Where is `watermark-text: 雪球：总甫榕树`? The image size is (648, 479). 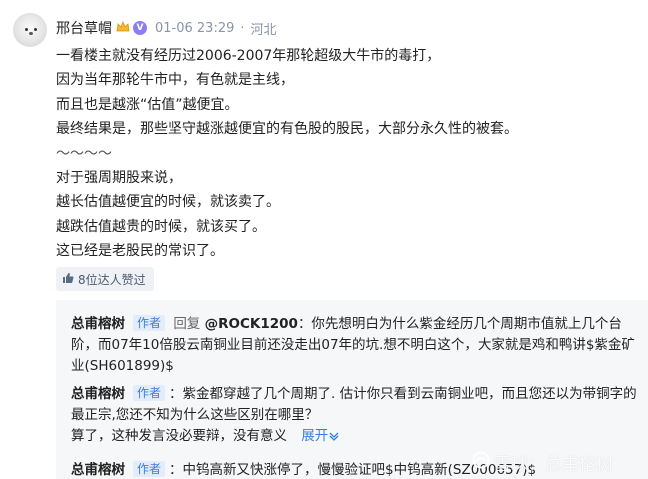
watermark-text: 雪球：总甫榕树 is located at coordinates (553, 465).